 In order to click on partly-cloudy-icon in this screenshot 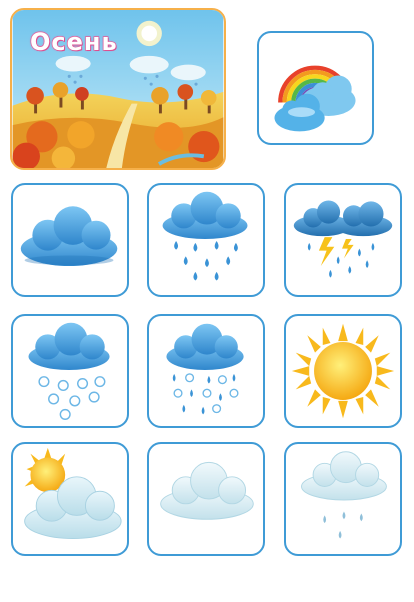, I will do `click(73, 493)`.